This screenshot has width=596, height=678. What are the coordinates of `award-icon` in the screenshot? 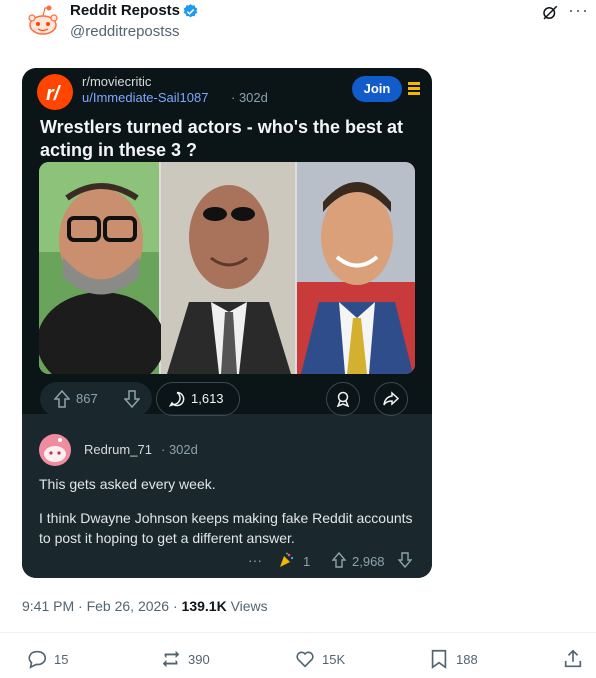 It's located at (343, 399).